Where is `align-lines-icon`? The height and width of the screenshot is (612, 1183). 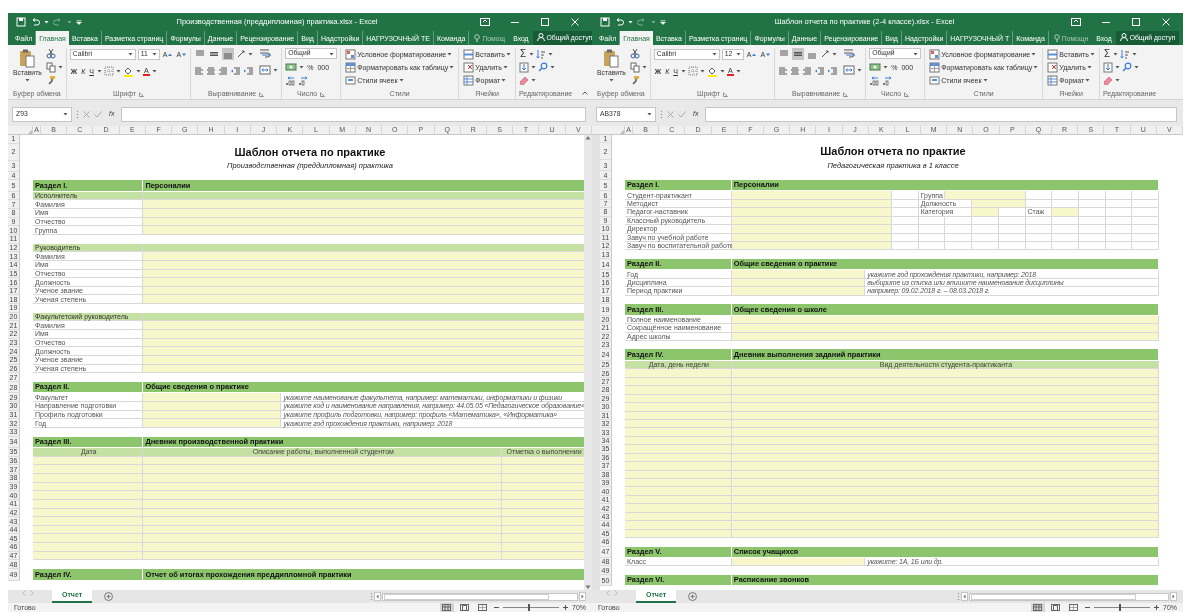
align-lines-icon is located at coordinates (200, 54).